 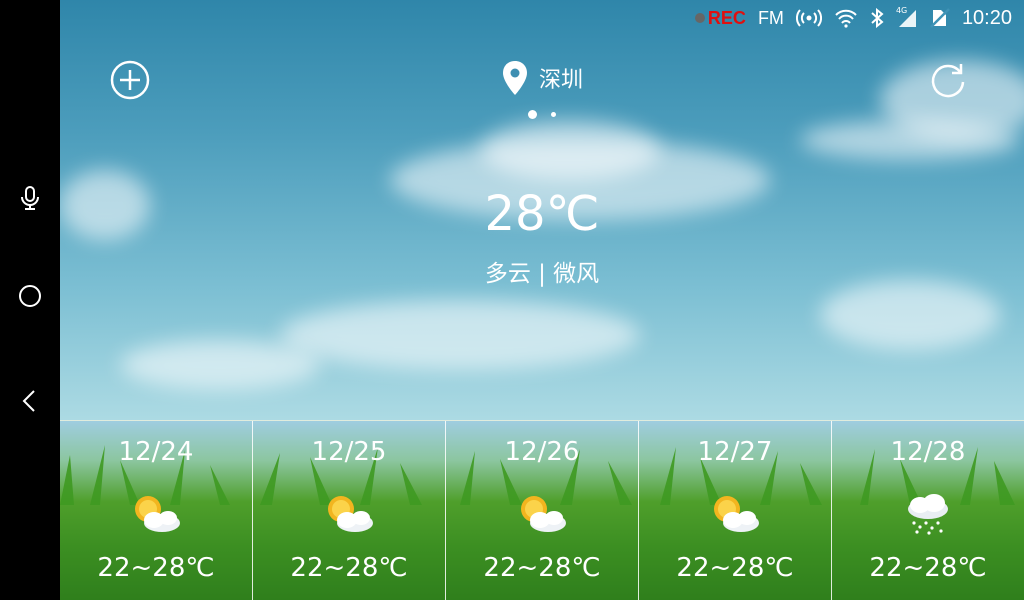 What do you see at coordinates (561, 80) in the screenshot?
I see `city-name: 深圳` at bounding box center [561, 80].